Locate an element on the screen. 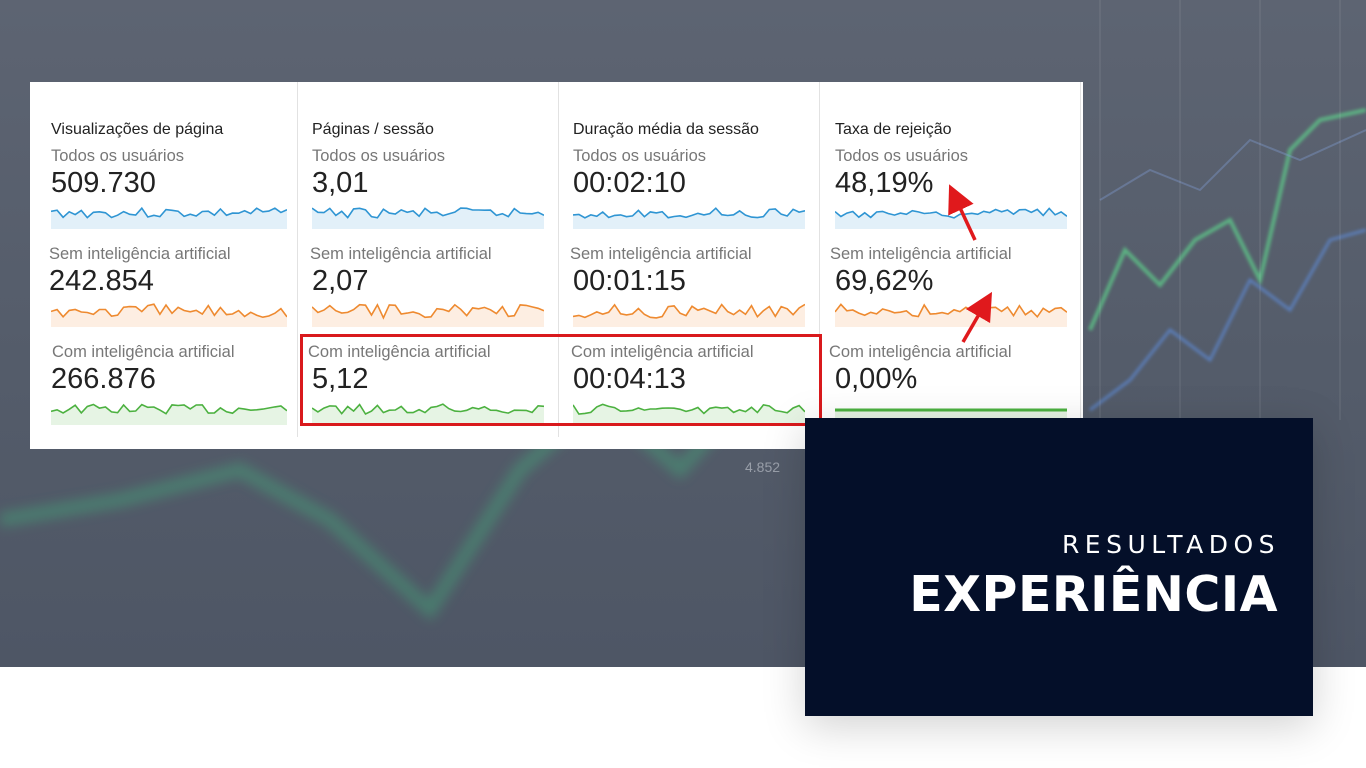 The height and width of the screenshot is (768, 1366). metric-title: Páginas / sessão is located at coordinates (373, 129).